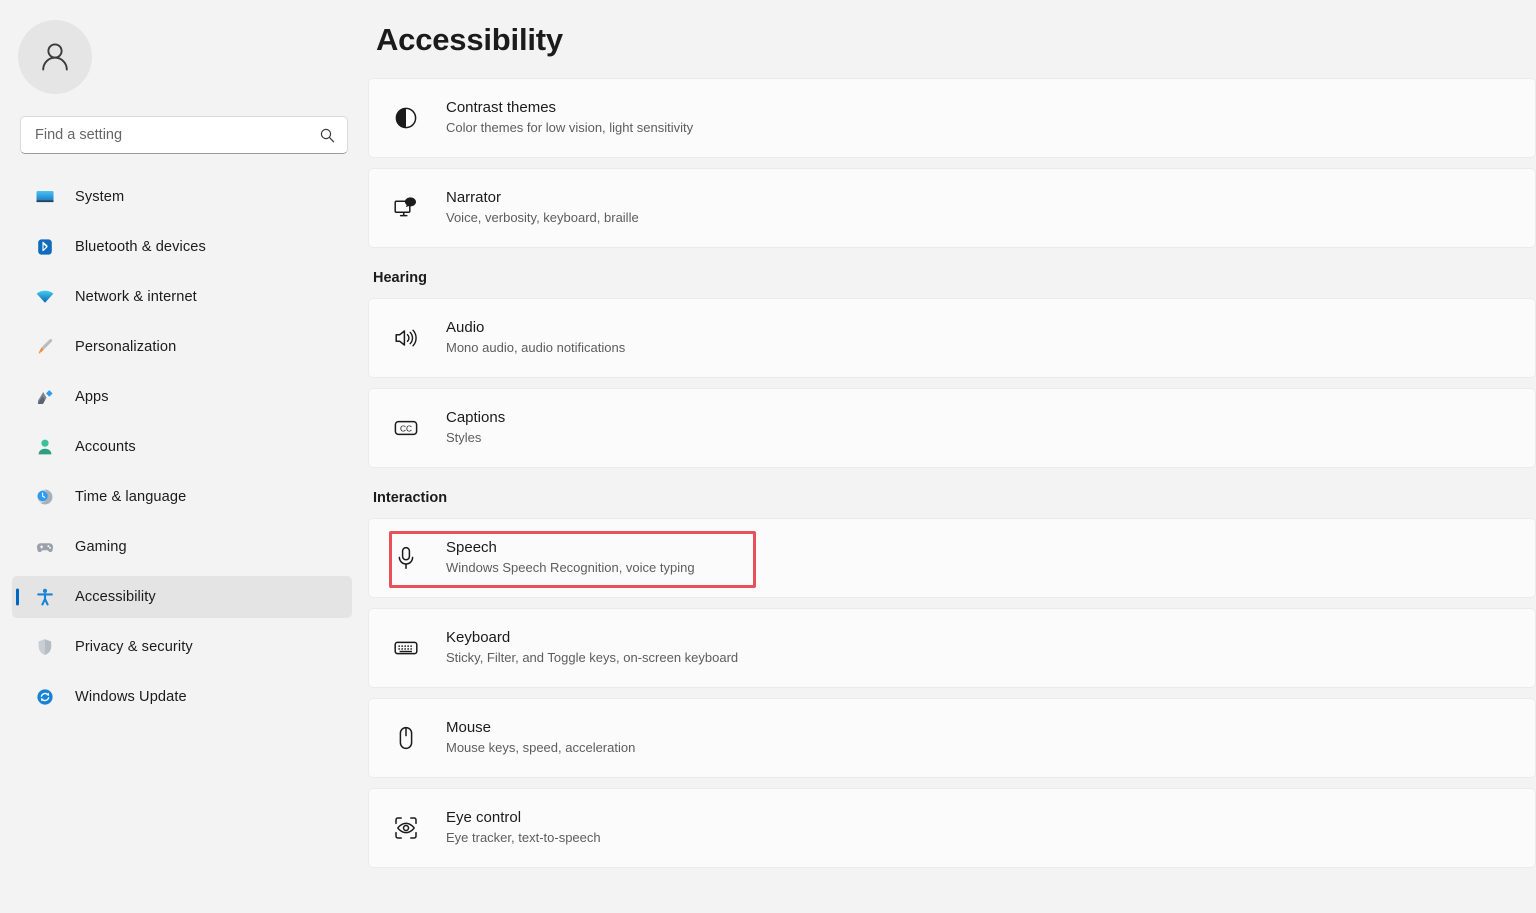 Image resolution: width=1536 pixels, height=913 pixels. What do you see at coordinates (45, 297) in the screenshot?
I see `wifi-icon` at bounding box center [45, 297].